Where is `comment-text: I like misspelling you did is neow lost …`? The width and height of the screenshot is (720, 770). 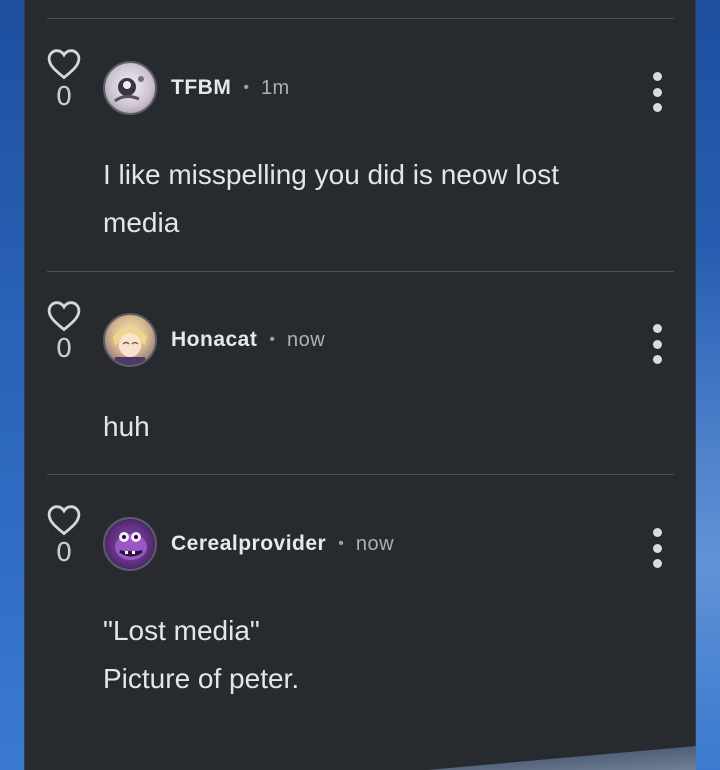 comment-text: I like misspelling you did is neow lost … is located at coordinates (331, 198).